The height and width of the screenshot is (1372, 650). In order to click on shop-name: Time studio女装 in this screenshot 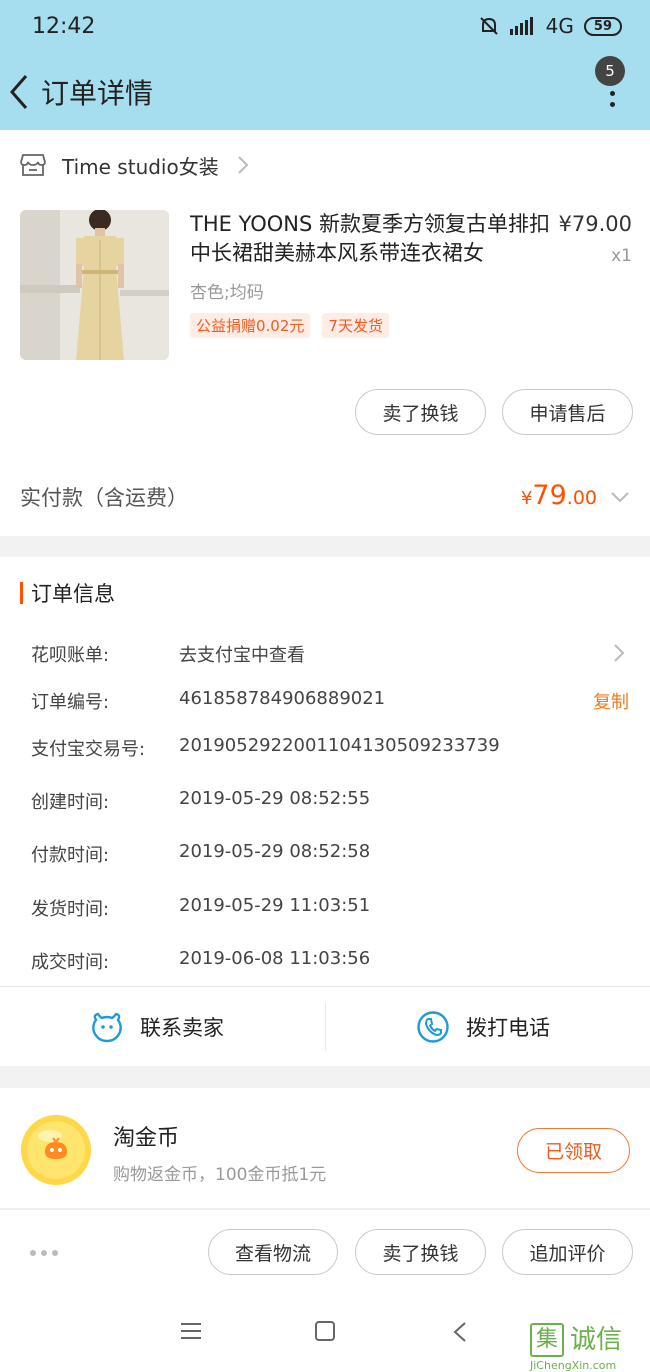, I will do `click(140, 166)`.